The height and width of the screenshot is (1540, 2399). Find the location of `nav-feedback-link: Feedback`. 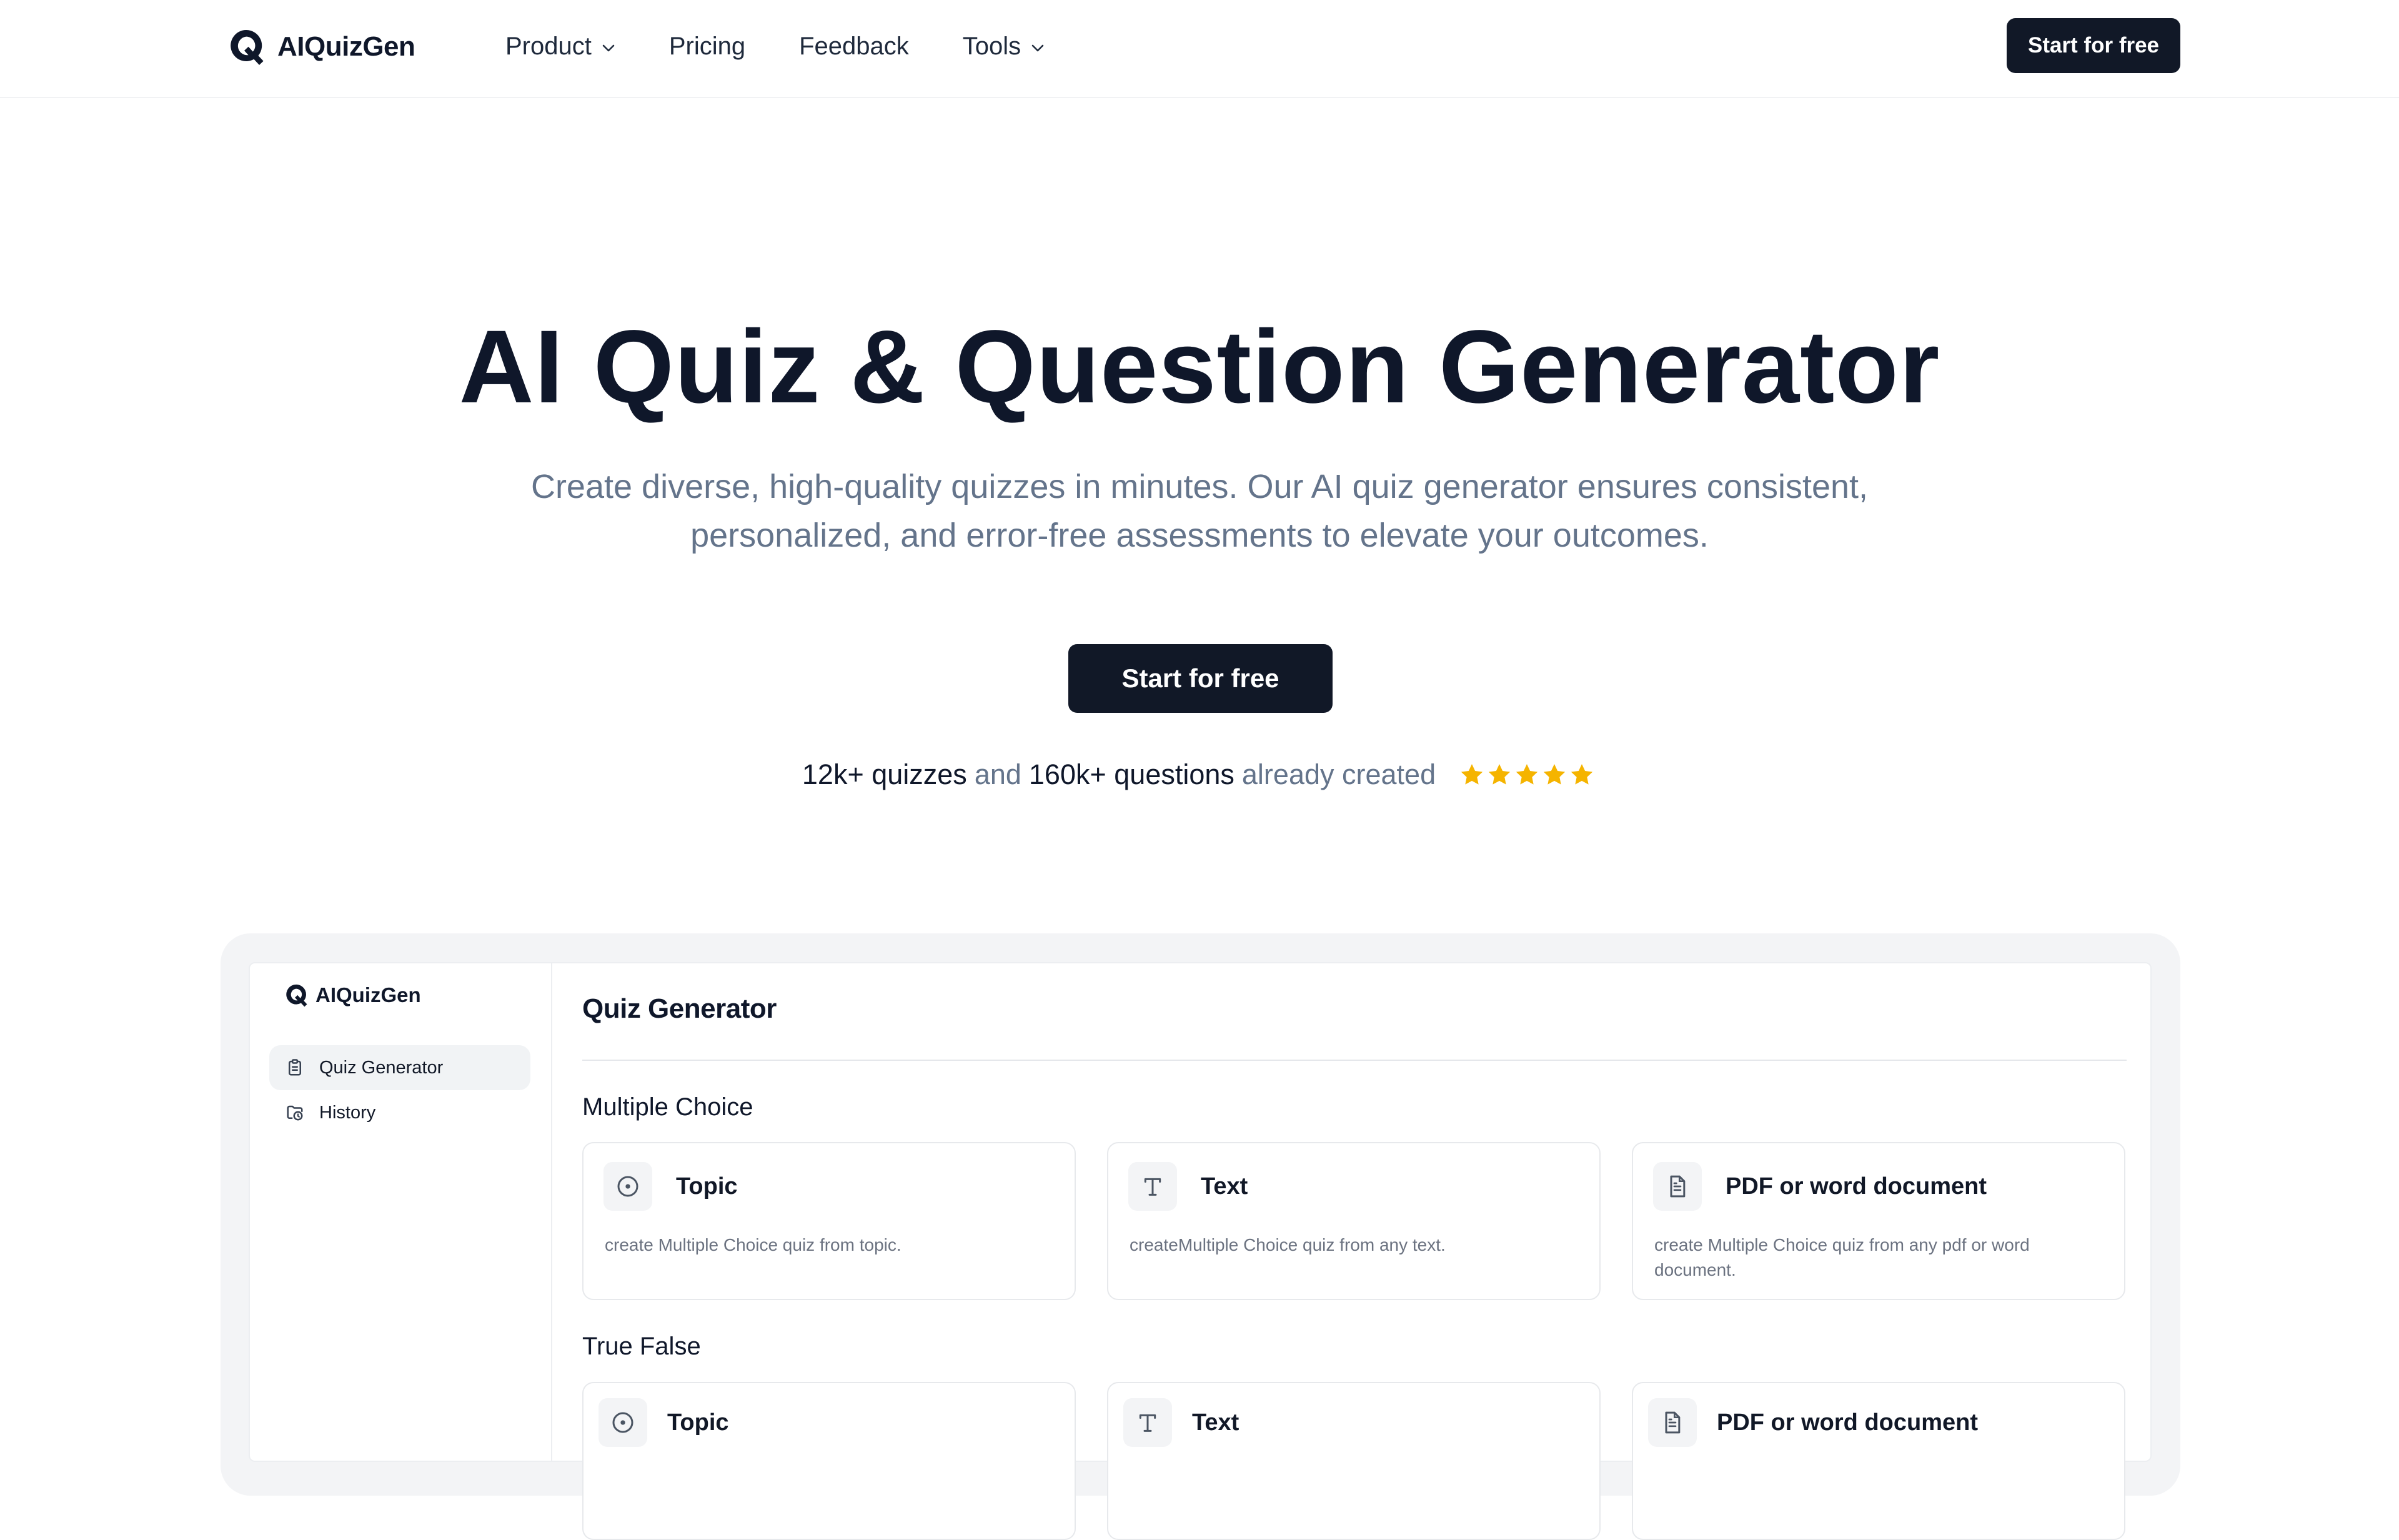

nav-feedback-link: Feedback is located at coordinates (854, 46).